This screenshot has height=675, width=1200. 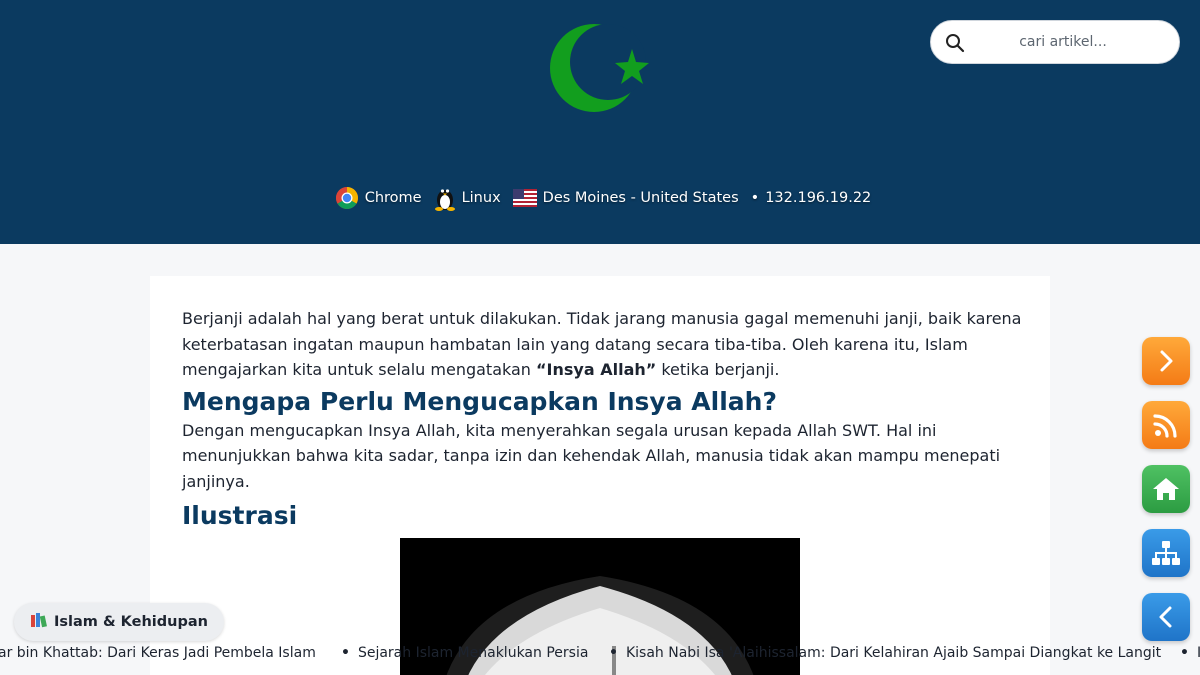 I want to click on search-box, so click(x=1055, y=42).